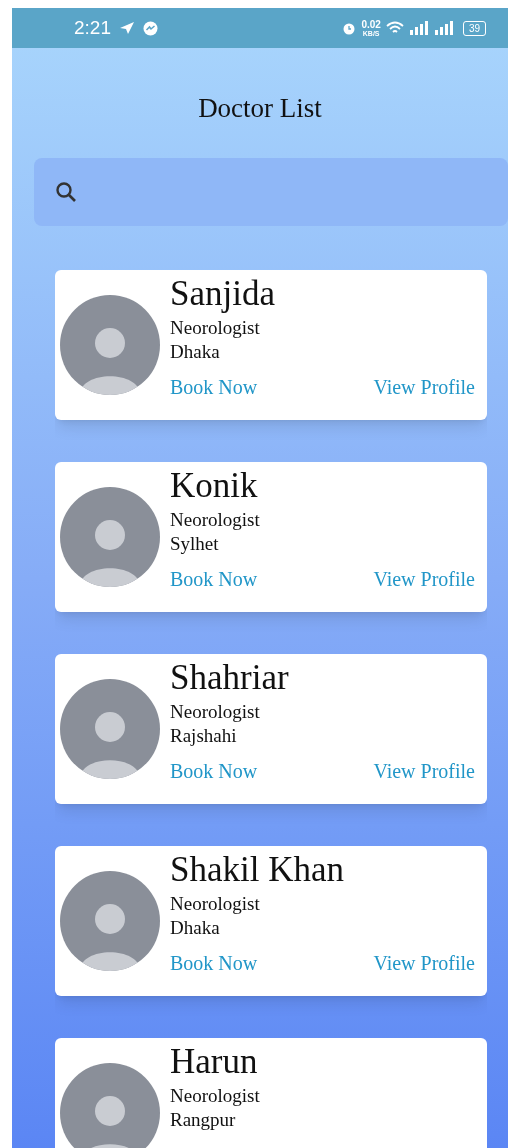  Describe the element at coordinates (474, 28) in the screenshot. I see `battery-level: 39` at that location.